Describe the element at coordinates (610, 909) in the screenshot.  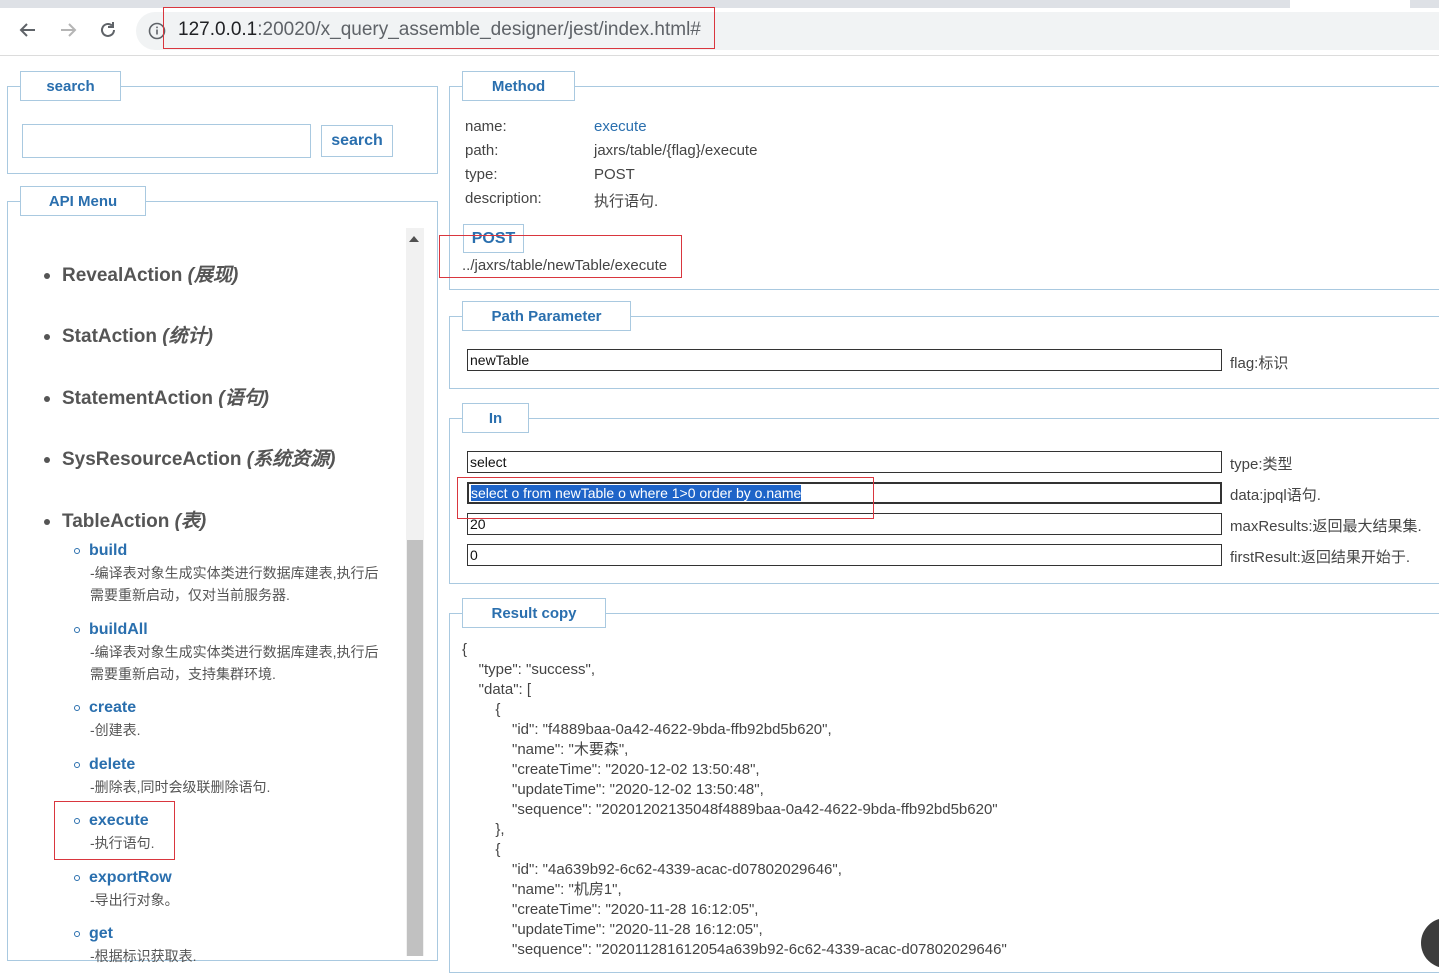
I see `json-line: "createTime": "2020-11-28 16:12:05",` at that location.